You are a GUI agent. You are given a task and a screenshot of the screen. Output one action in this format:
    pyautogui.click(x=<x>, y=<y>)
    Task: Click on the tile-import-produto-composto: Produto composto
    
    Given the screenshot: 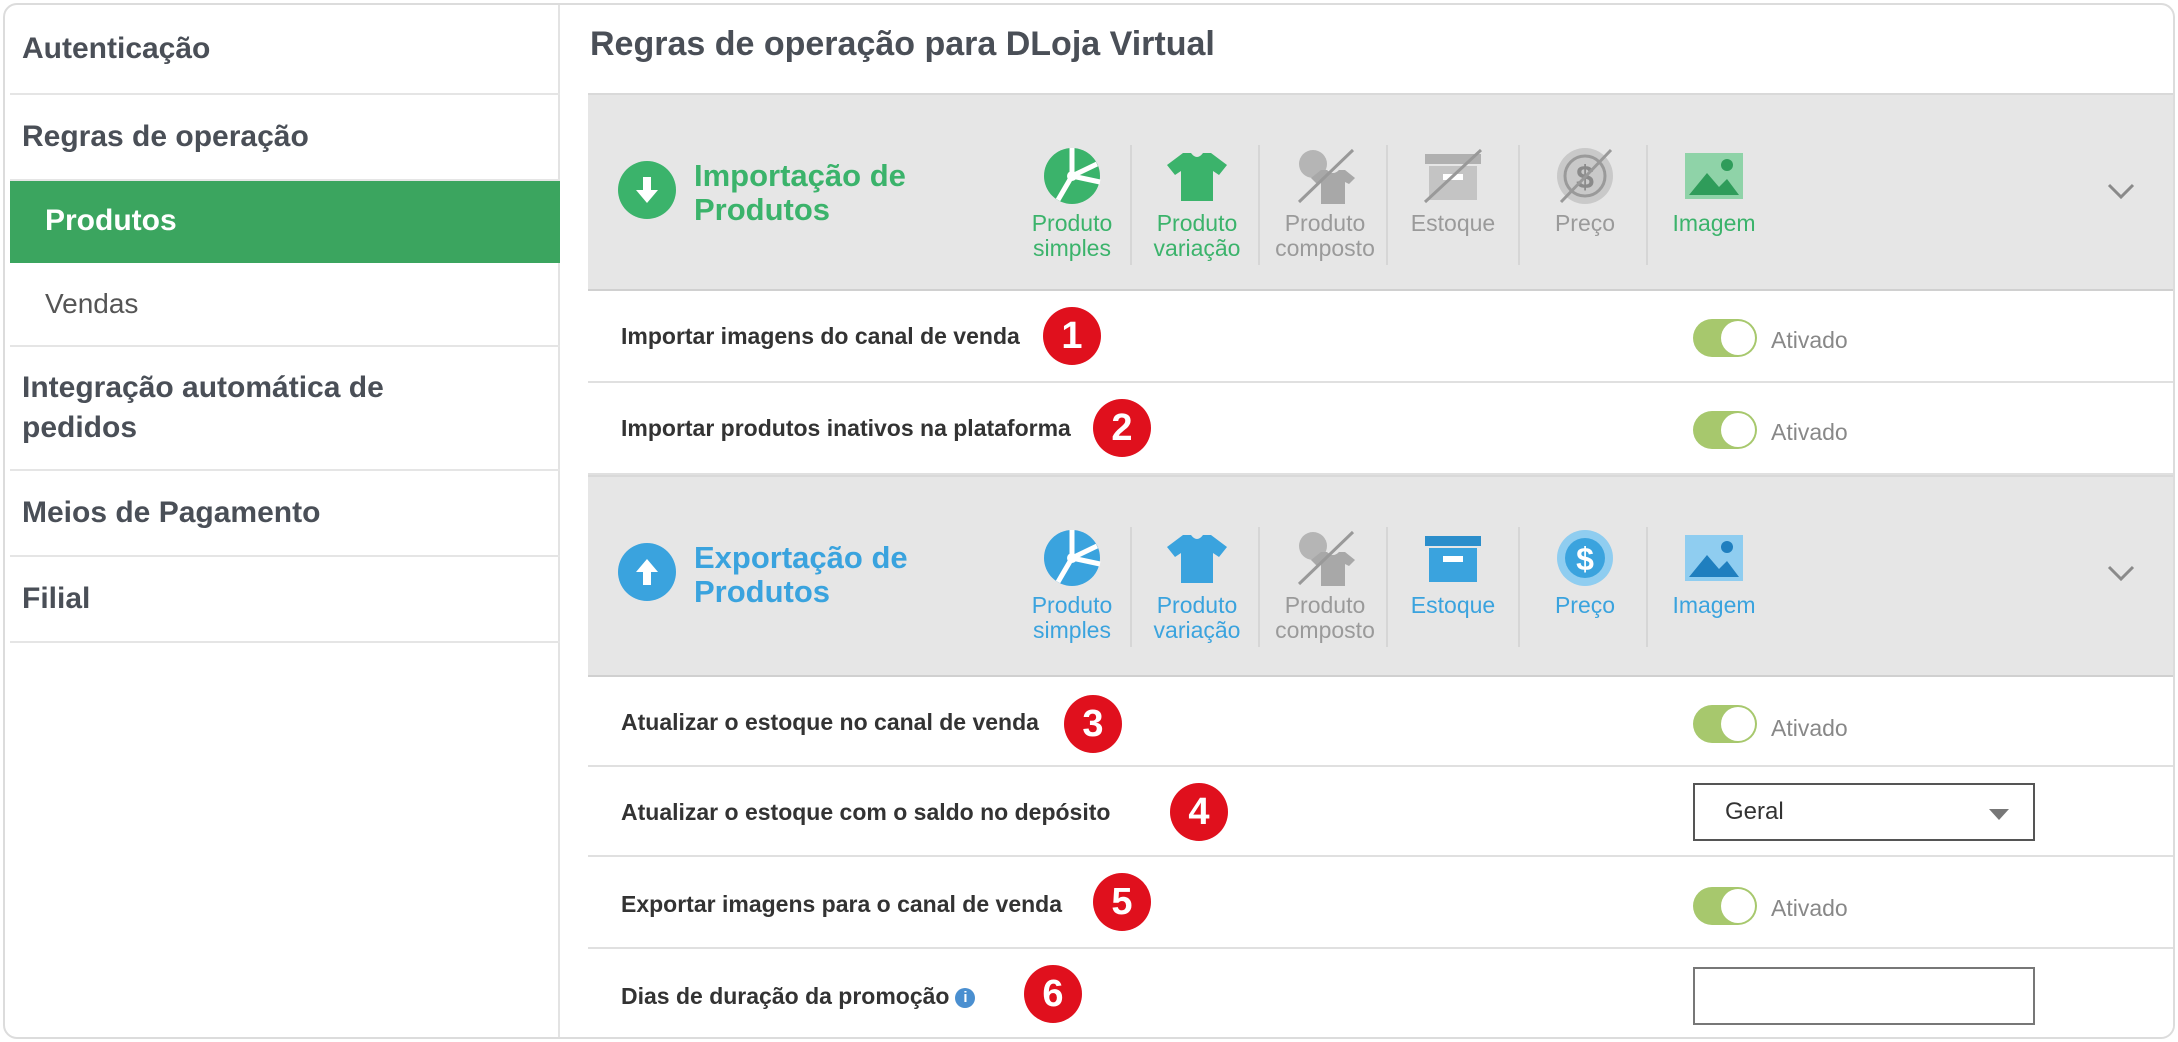 What is the action you would take?
    pyautogui.click(x=1325, y=209)
    